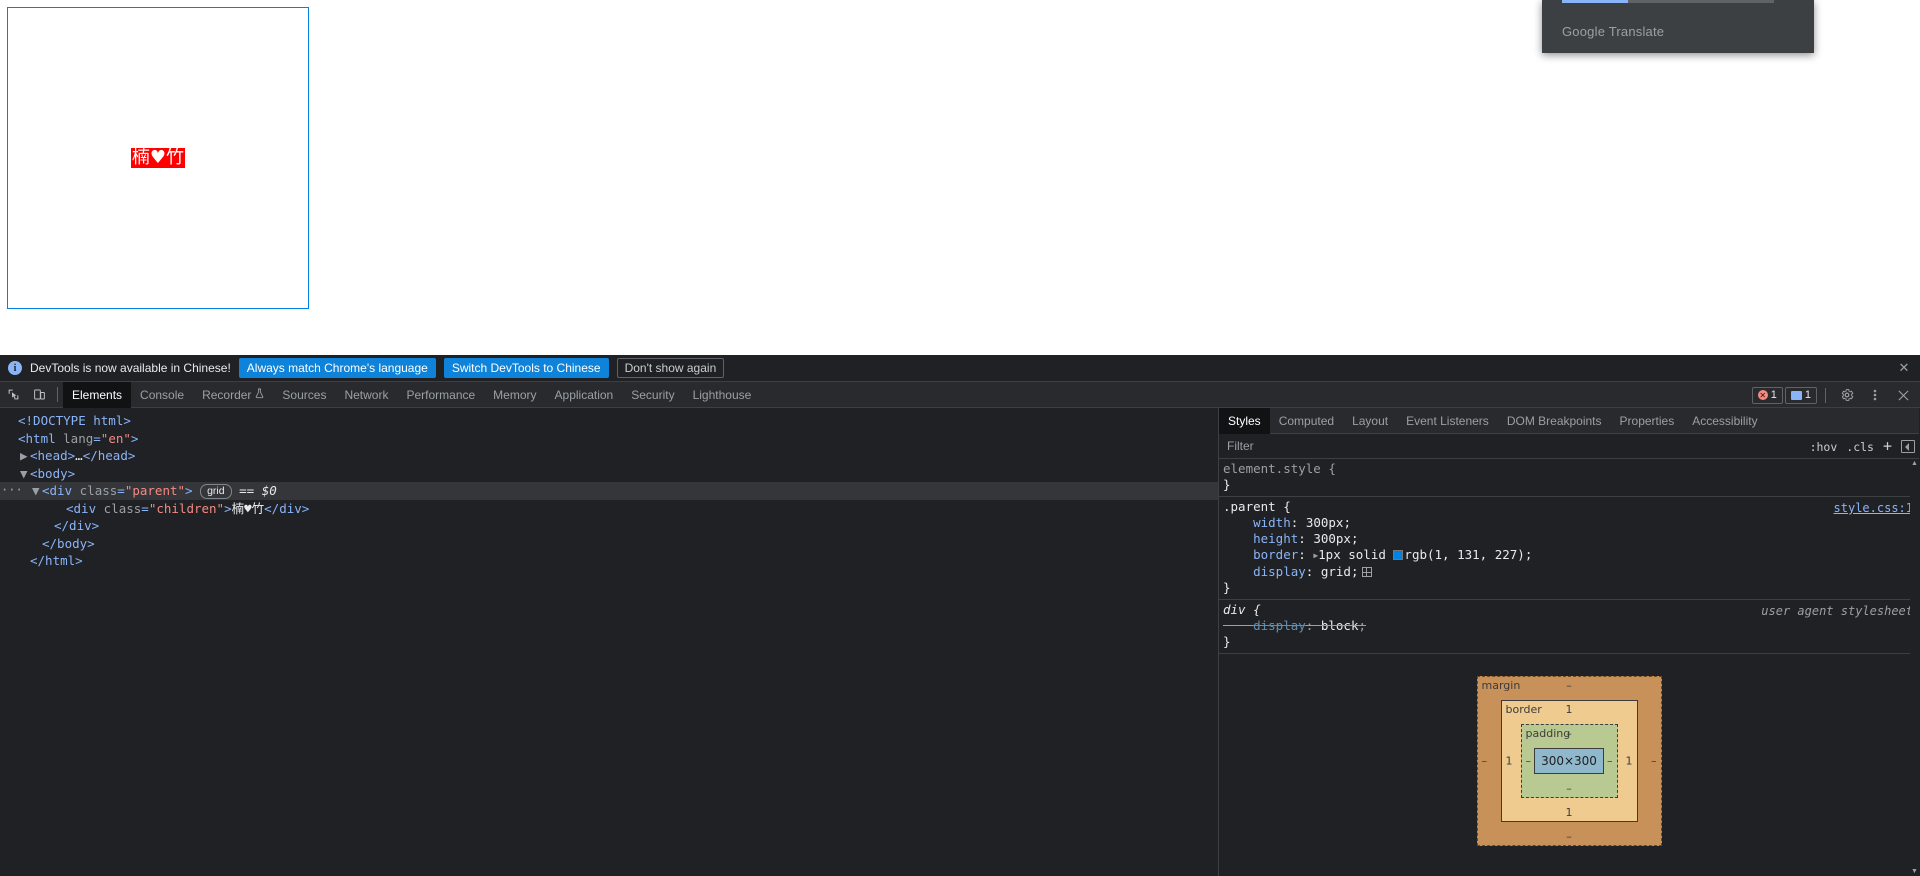 The image size is (1920, 876). Describe the element at coordinates (25, 456) in the screenshot. I see `dom-row-expand-arrow: ▶` at that location.